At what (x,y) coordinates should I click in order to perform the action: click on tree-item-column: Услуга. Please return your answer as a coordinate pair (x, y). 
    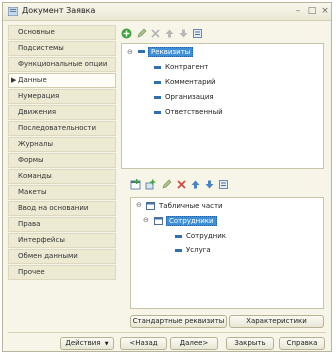
    Looking at the image, I should click on (198, 250).